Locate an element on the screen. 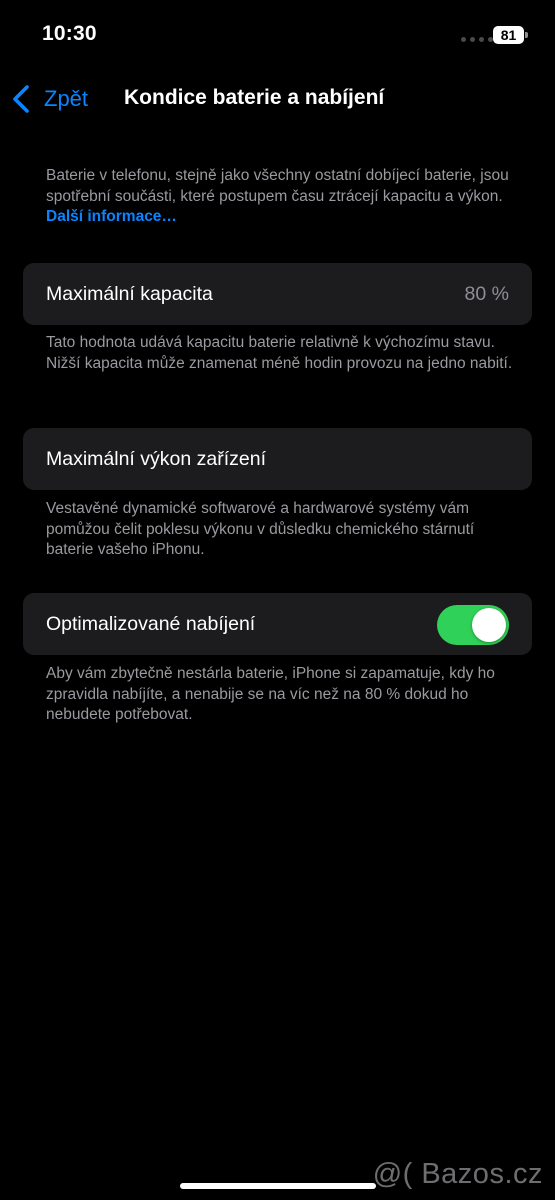  page-title: Kondice baterie a nabíjení is located at coordinates (254, 97).